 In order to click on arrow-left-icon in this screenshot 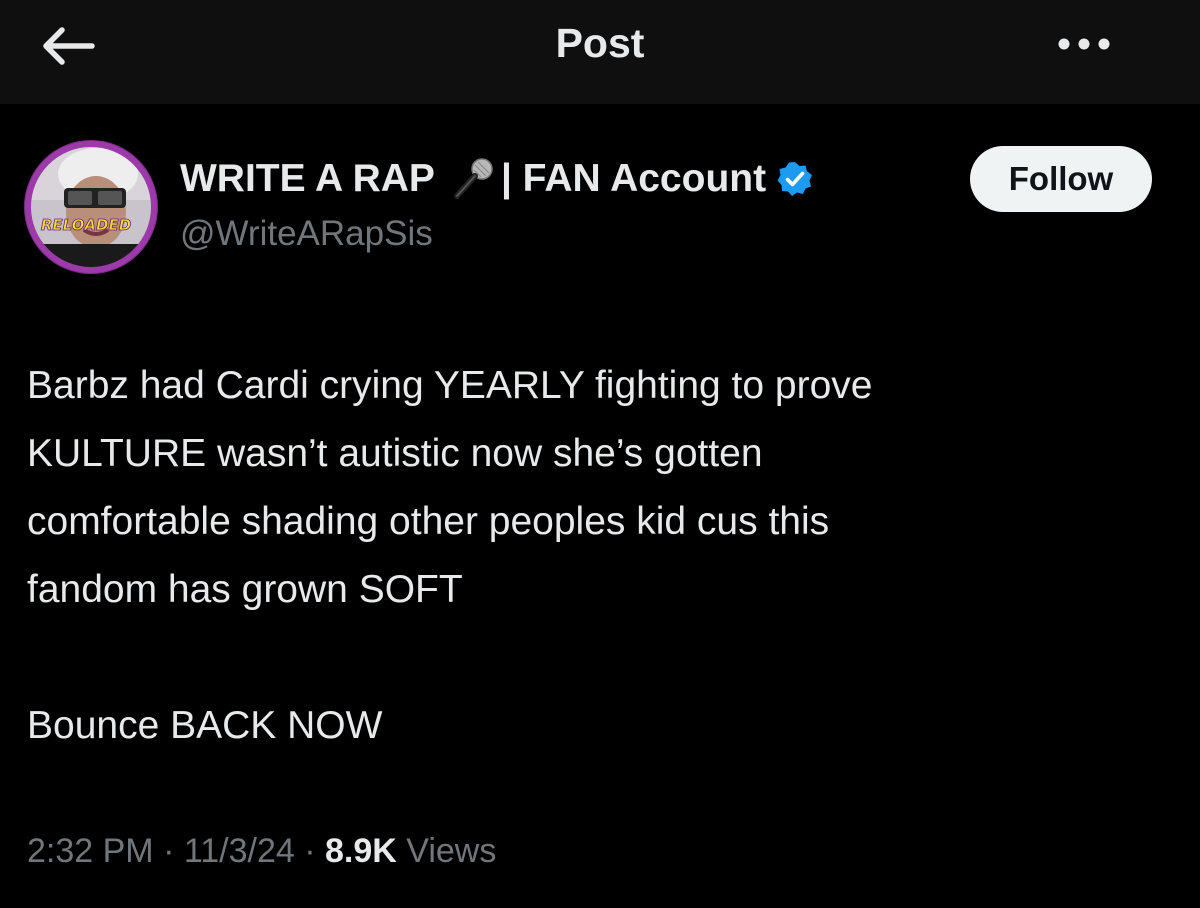, I will do `click(69, 46)`.